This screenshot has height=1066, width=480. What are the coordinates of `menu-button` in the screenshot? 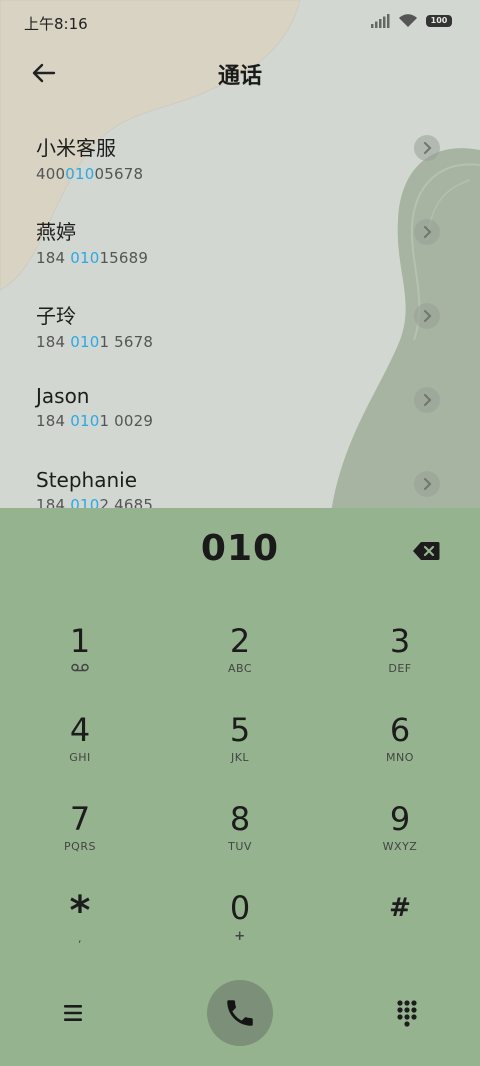 It's located at (73, 1013).